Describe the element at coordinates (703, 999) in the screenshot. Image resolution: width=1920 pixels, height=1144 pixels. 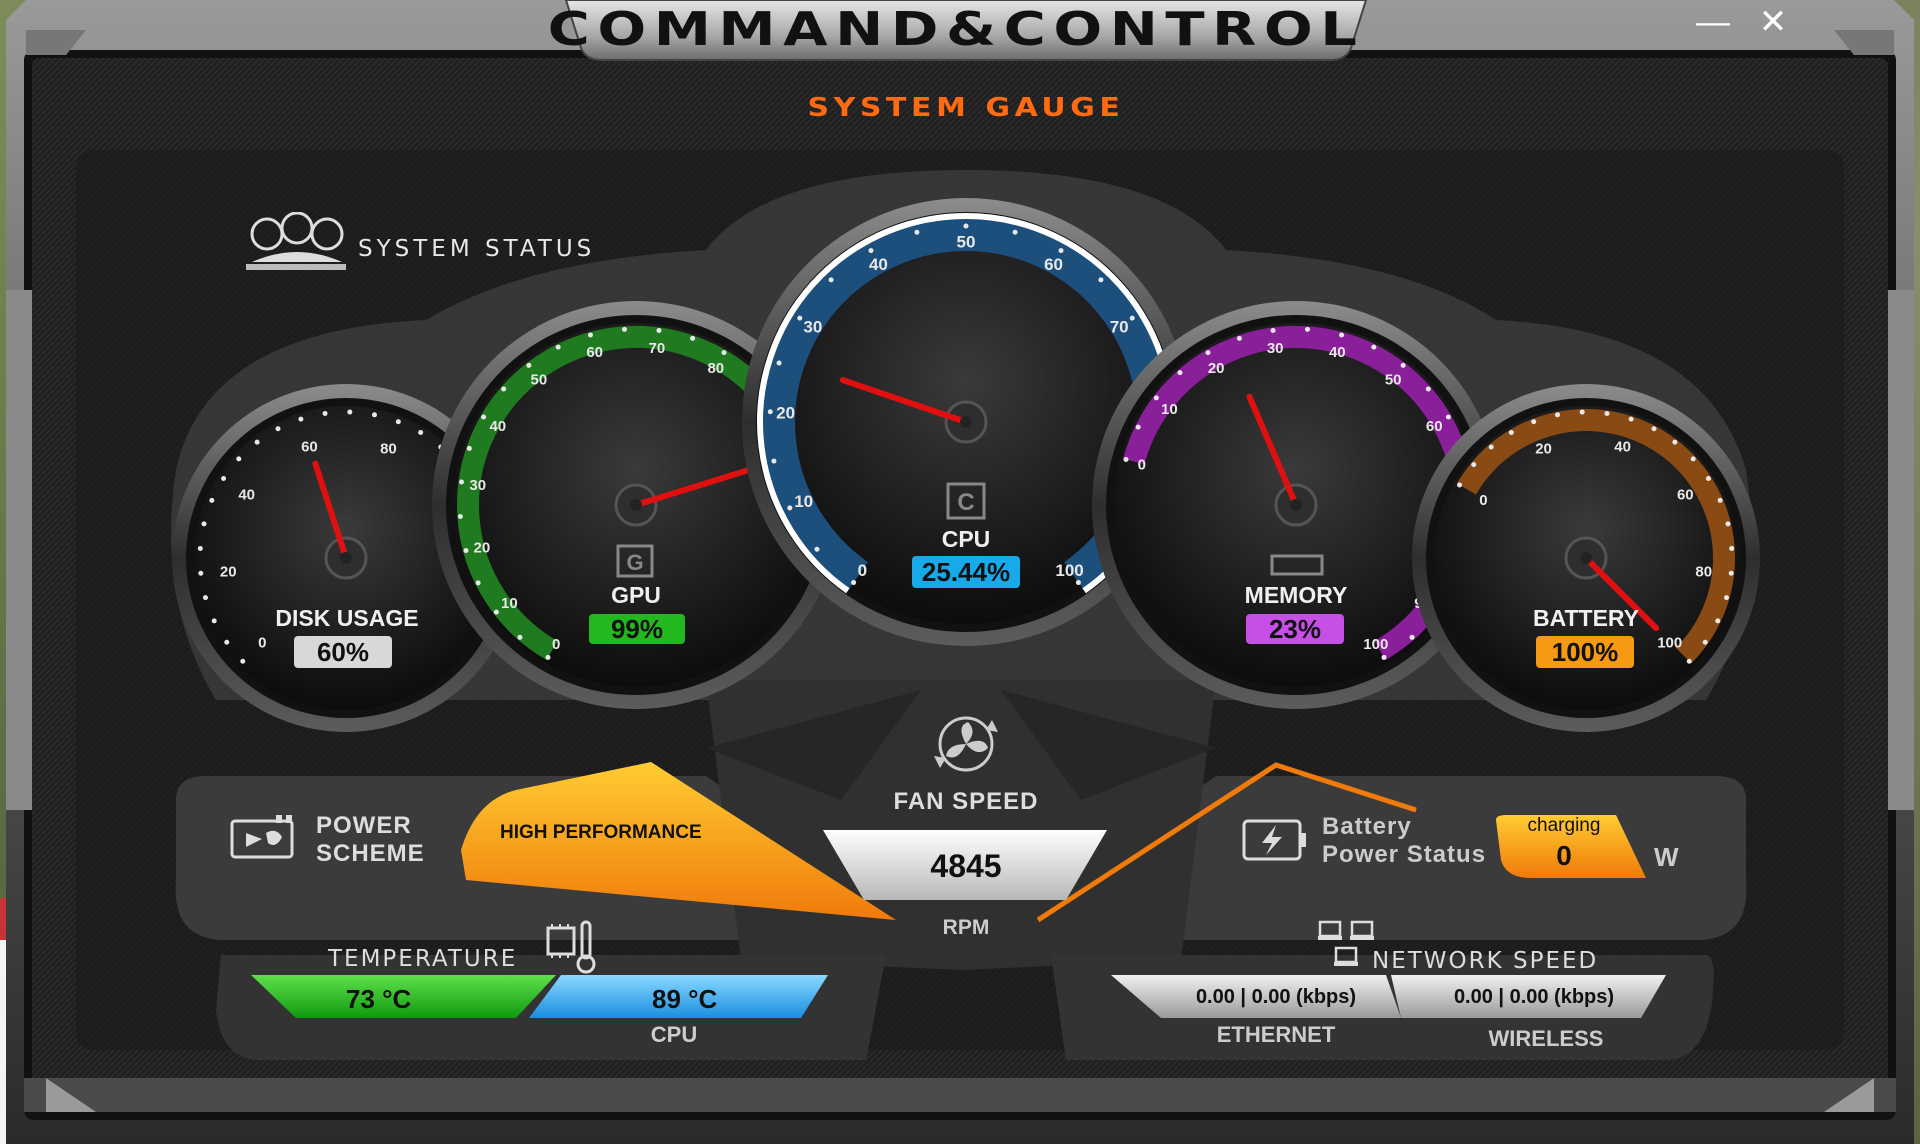
I see `cpu-temp-unit: °C` at that location.